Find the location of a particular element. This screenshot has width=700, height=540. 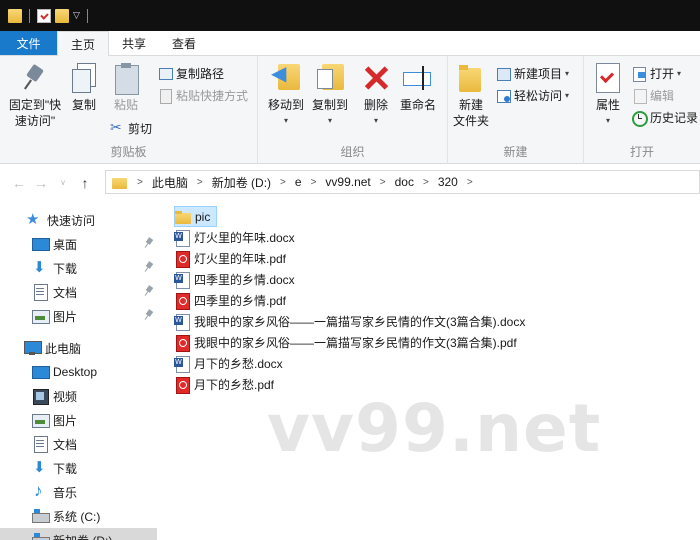

sidebar-item-pictures-pc: 图片 is located at coordinates (78, 420).